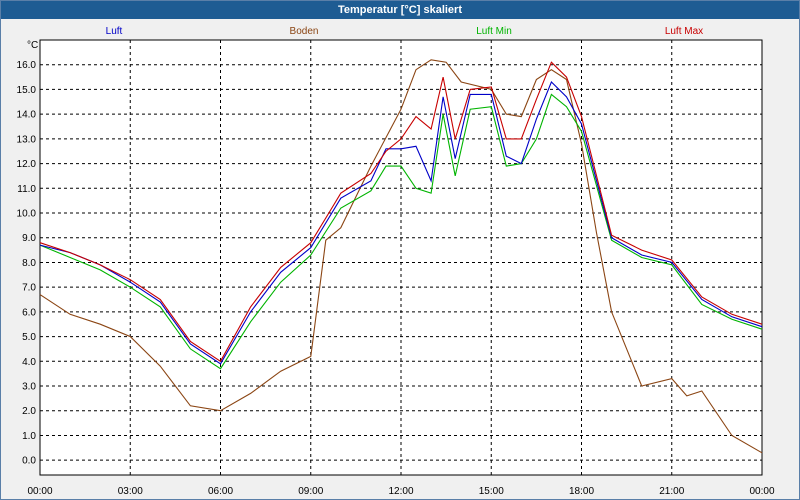 The height and width of the screenshot is (500, 800). What do you see at coordinates (581, 491) in the screenshot?
I see `x-tick-time-label: 18:00` at bounding box center [581, 491].